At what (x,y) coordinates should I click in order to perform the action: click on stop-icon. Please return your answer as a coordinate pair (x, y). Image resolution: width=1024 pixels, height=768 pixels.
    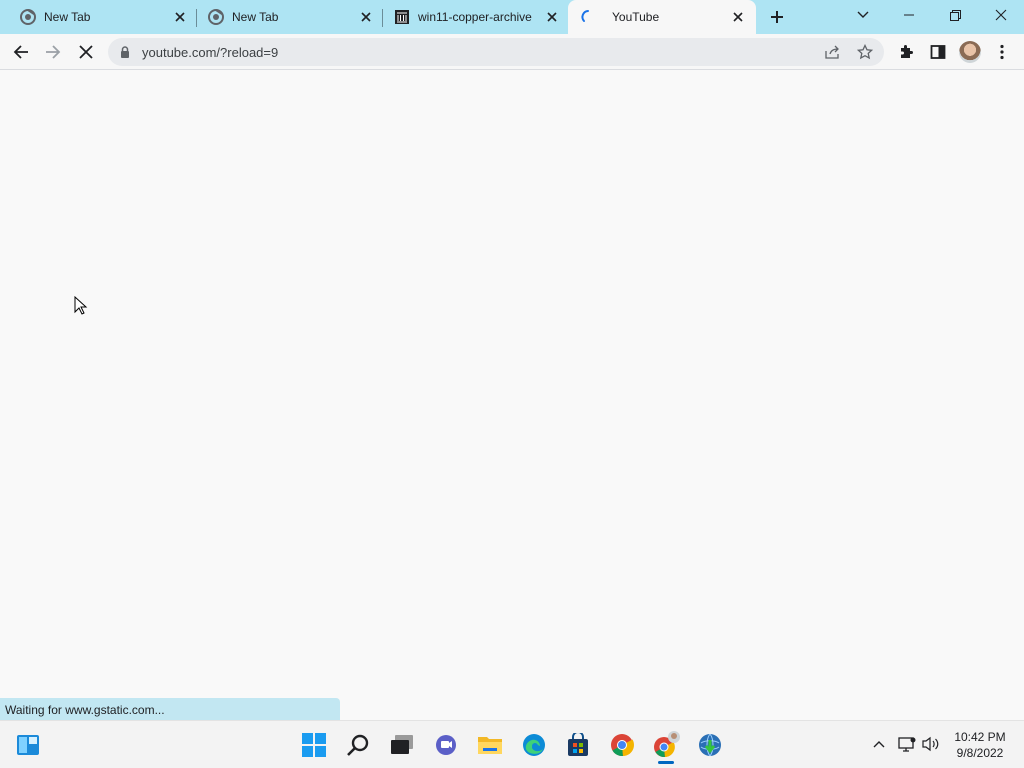
    Looking at the image, I should click on (86, 52).